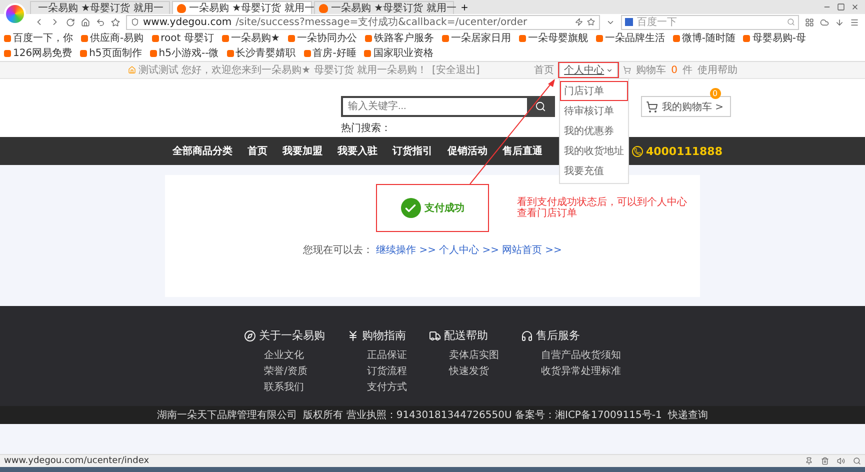 The width and height of the screenshot is (865, 472). I want to click on pin-icon, so click(809, 461).